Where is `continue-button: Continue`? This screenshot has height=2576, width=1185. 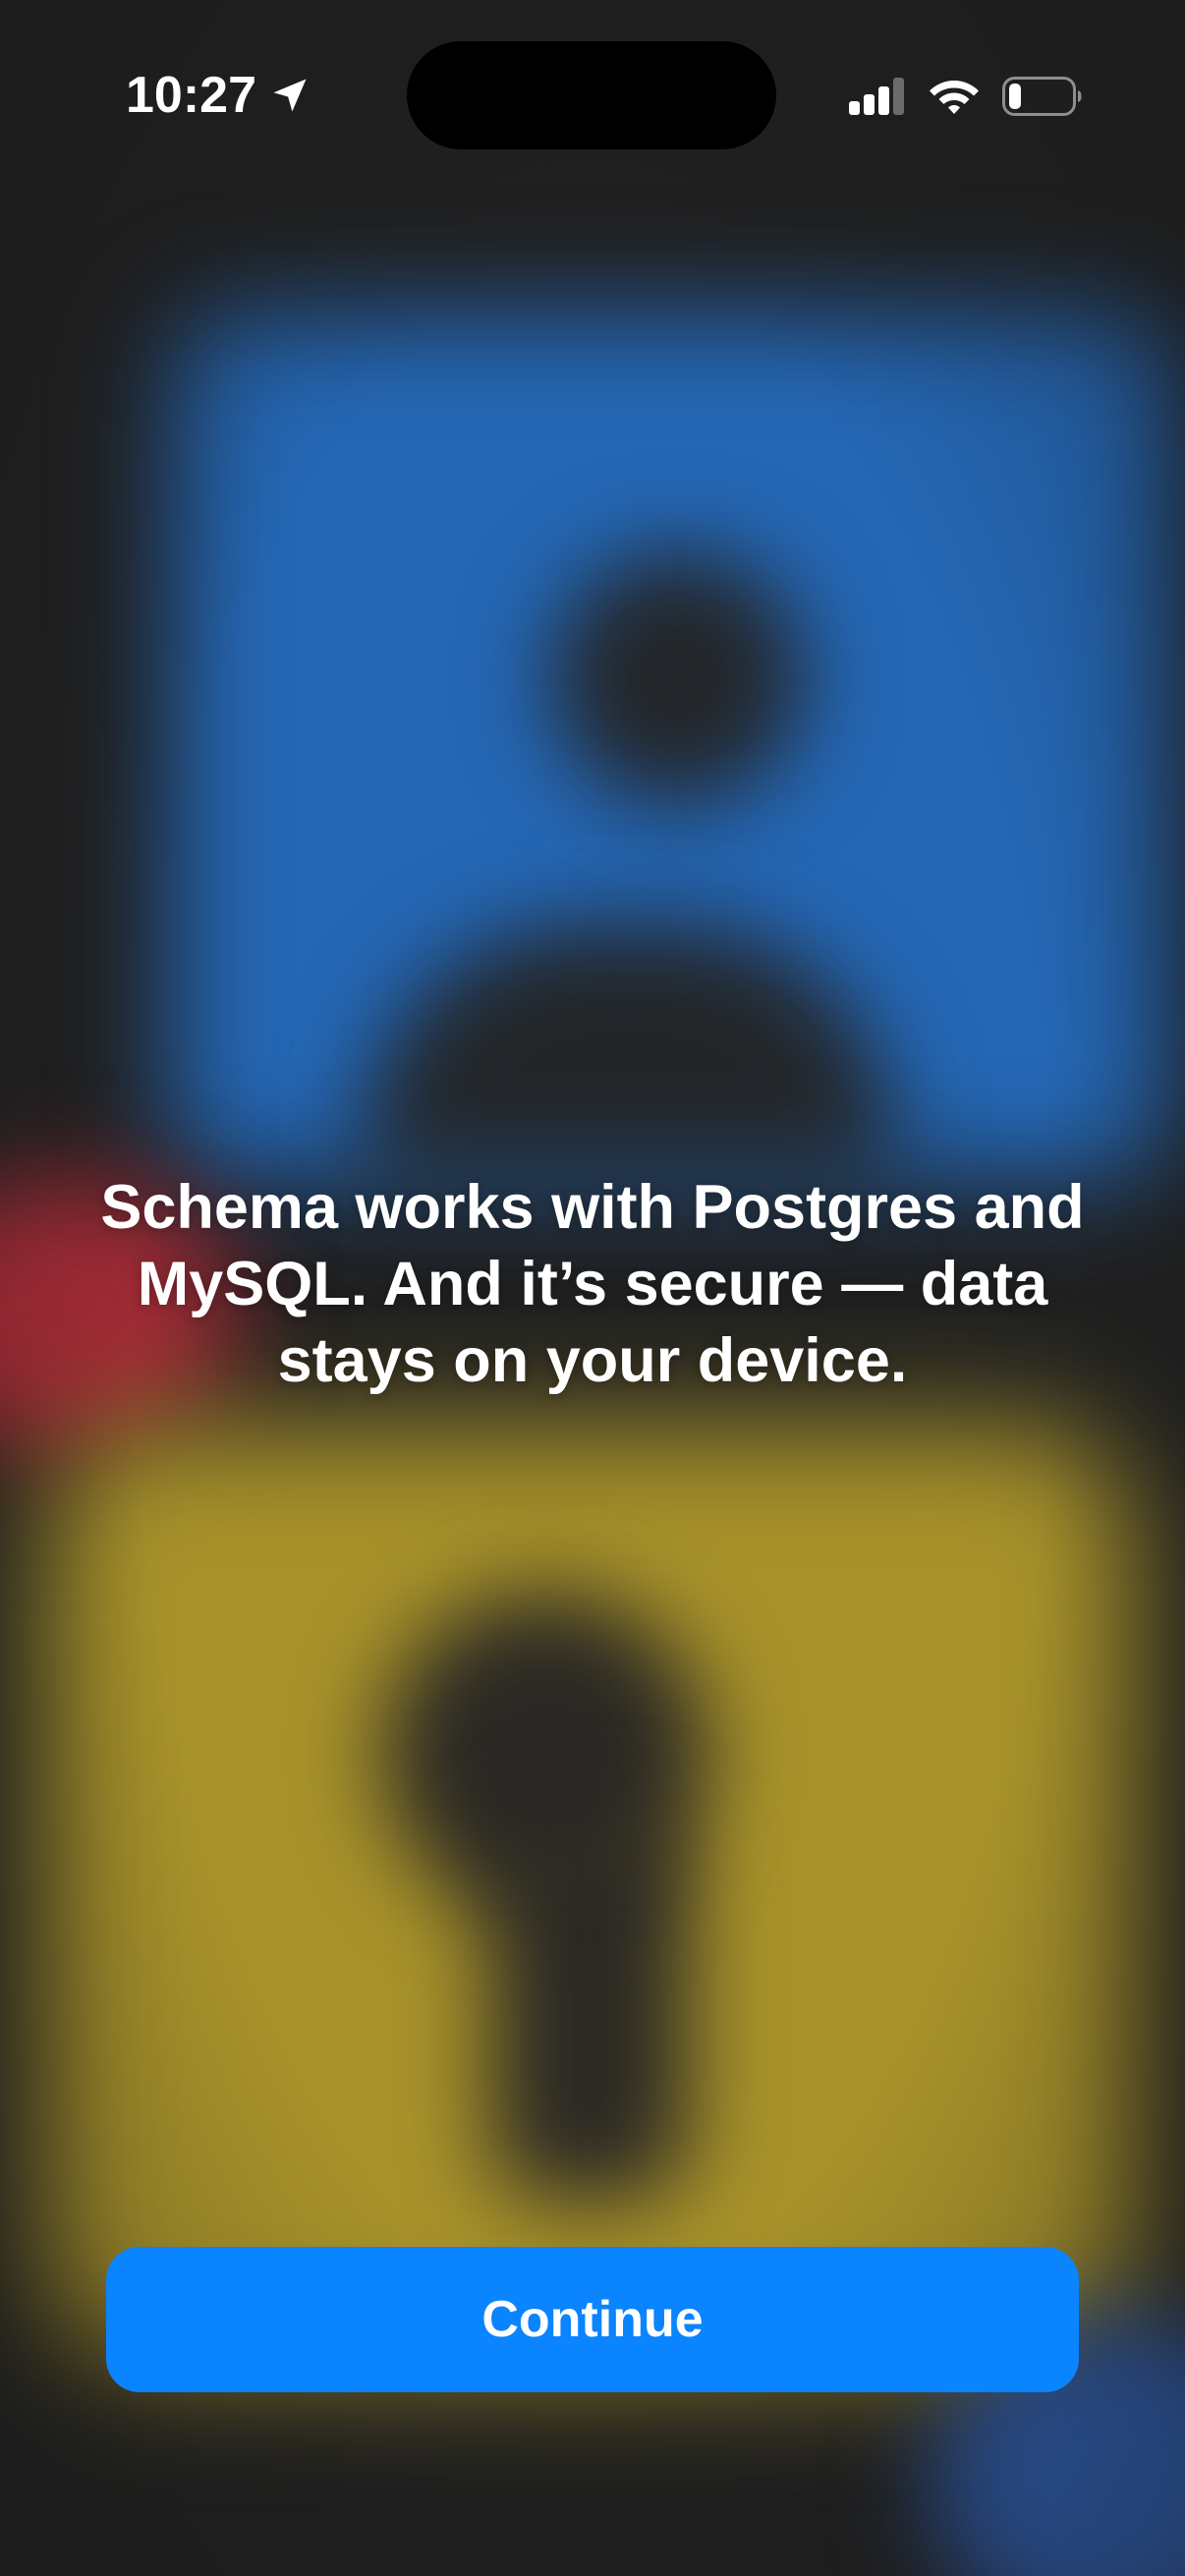 continue-button: Continue is located at coordinates (592, 2319).